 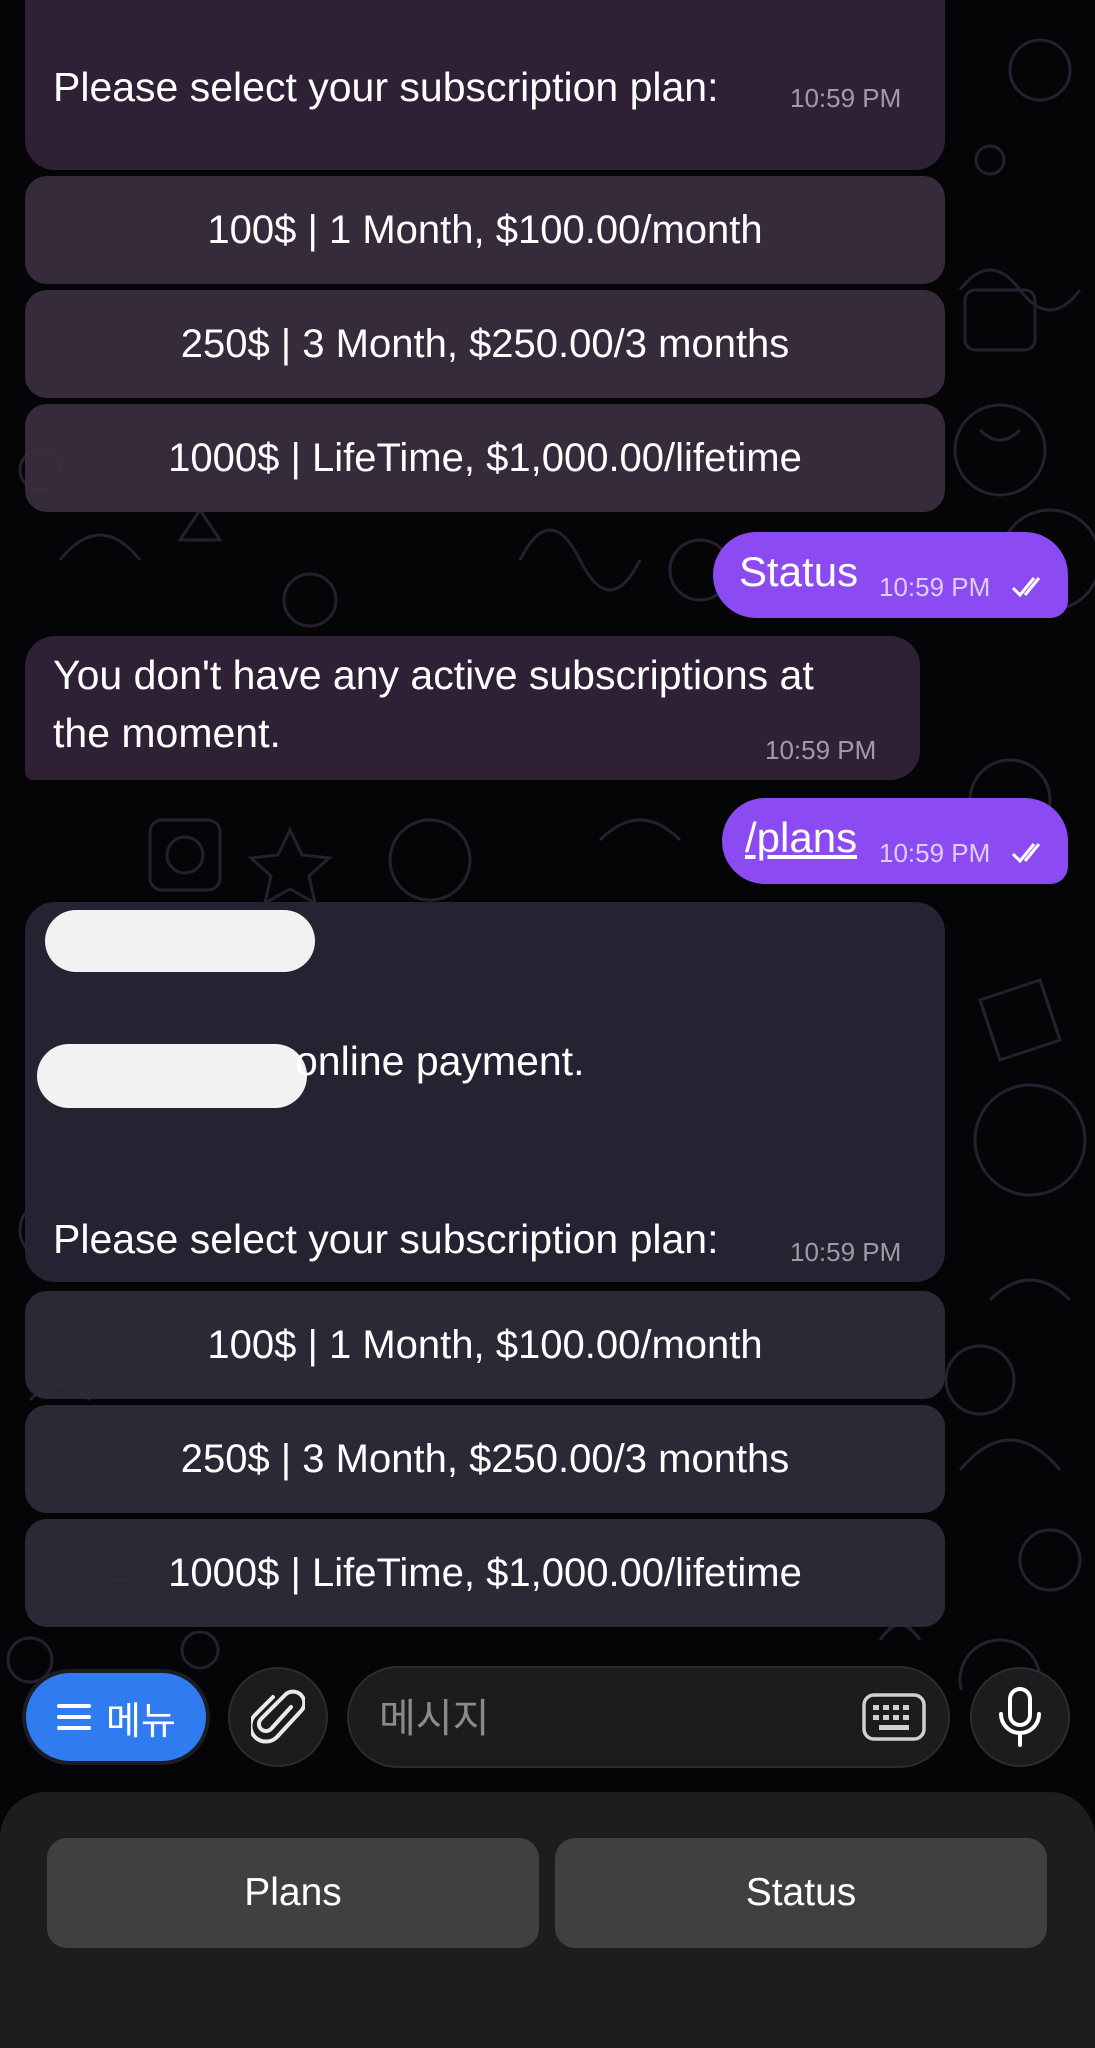 I want to click on bot-menu-button: 메뉴, so click(x=116, y=1717).